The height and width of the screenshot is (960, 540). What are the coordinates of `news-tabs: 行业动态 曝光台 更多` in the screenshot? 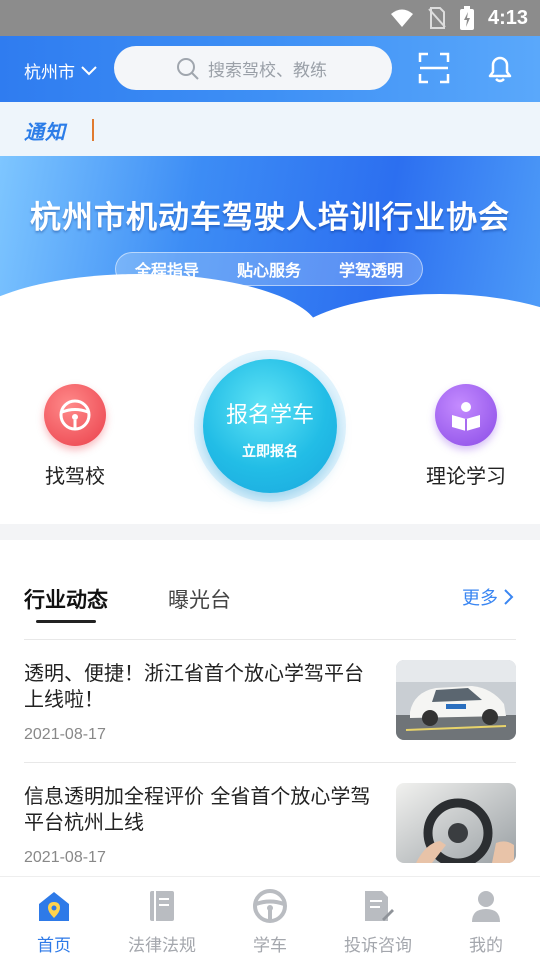 It's located at (270, 590).